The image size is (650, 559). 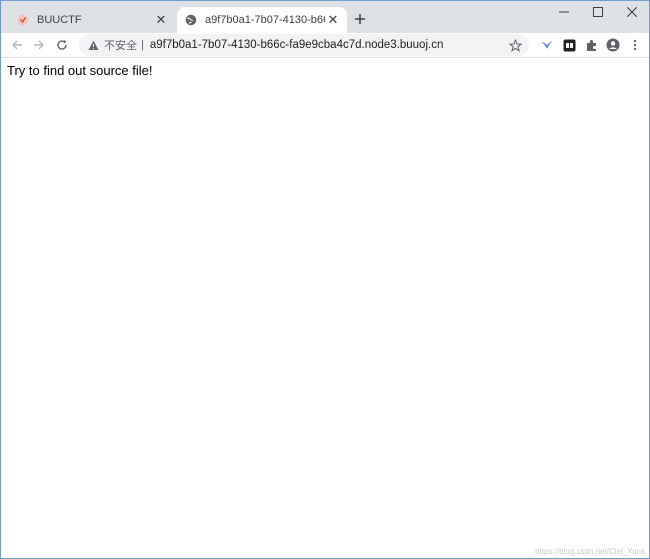 I want to click on forward-button, so click(x=39, y=45).